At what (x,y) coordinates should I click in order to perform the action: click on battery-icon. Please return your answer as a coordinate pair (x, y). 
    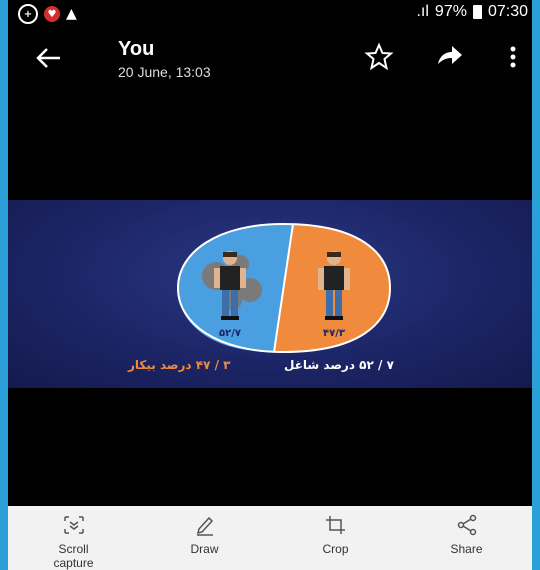
    Looking at the image, I should click on (477, 12).